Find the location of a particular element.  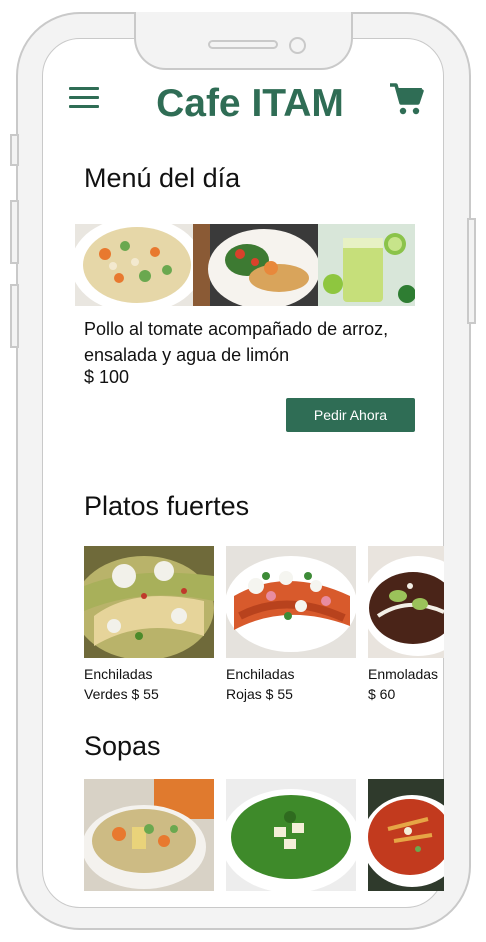

dish-card-enchiladas-verdes: Enchiladas Verdes $ 55 is located at coordinates (149, 625).